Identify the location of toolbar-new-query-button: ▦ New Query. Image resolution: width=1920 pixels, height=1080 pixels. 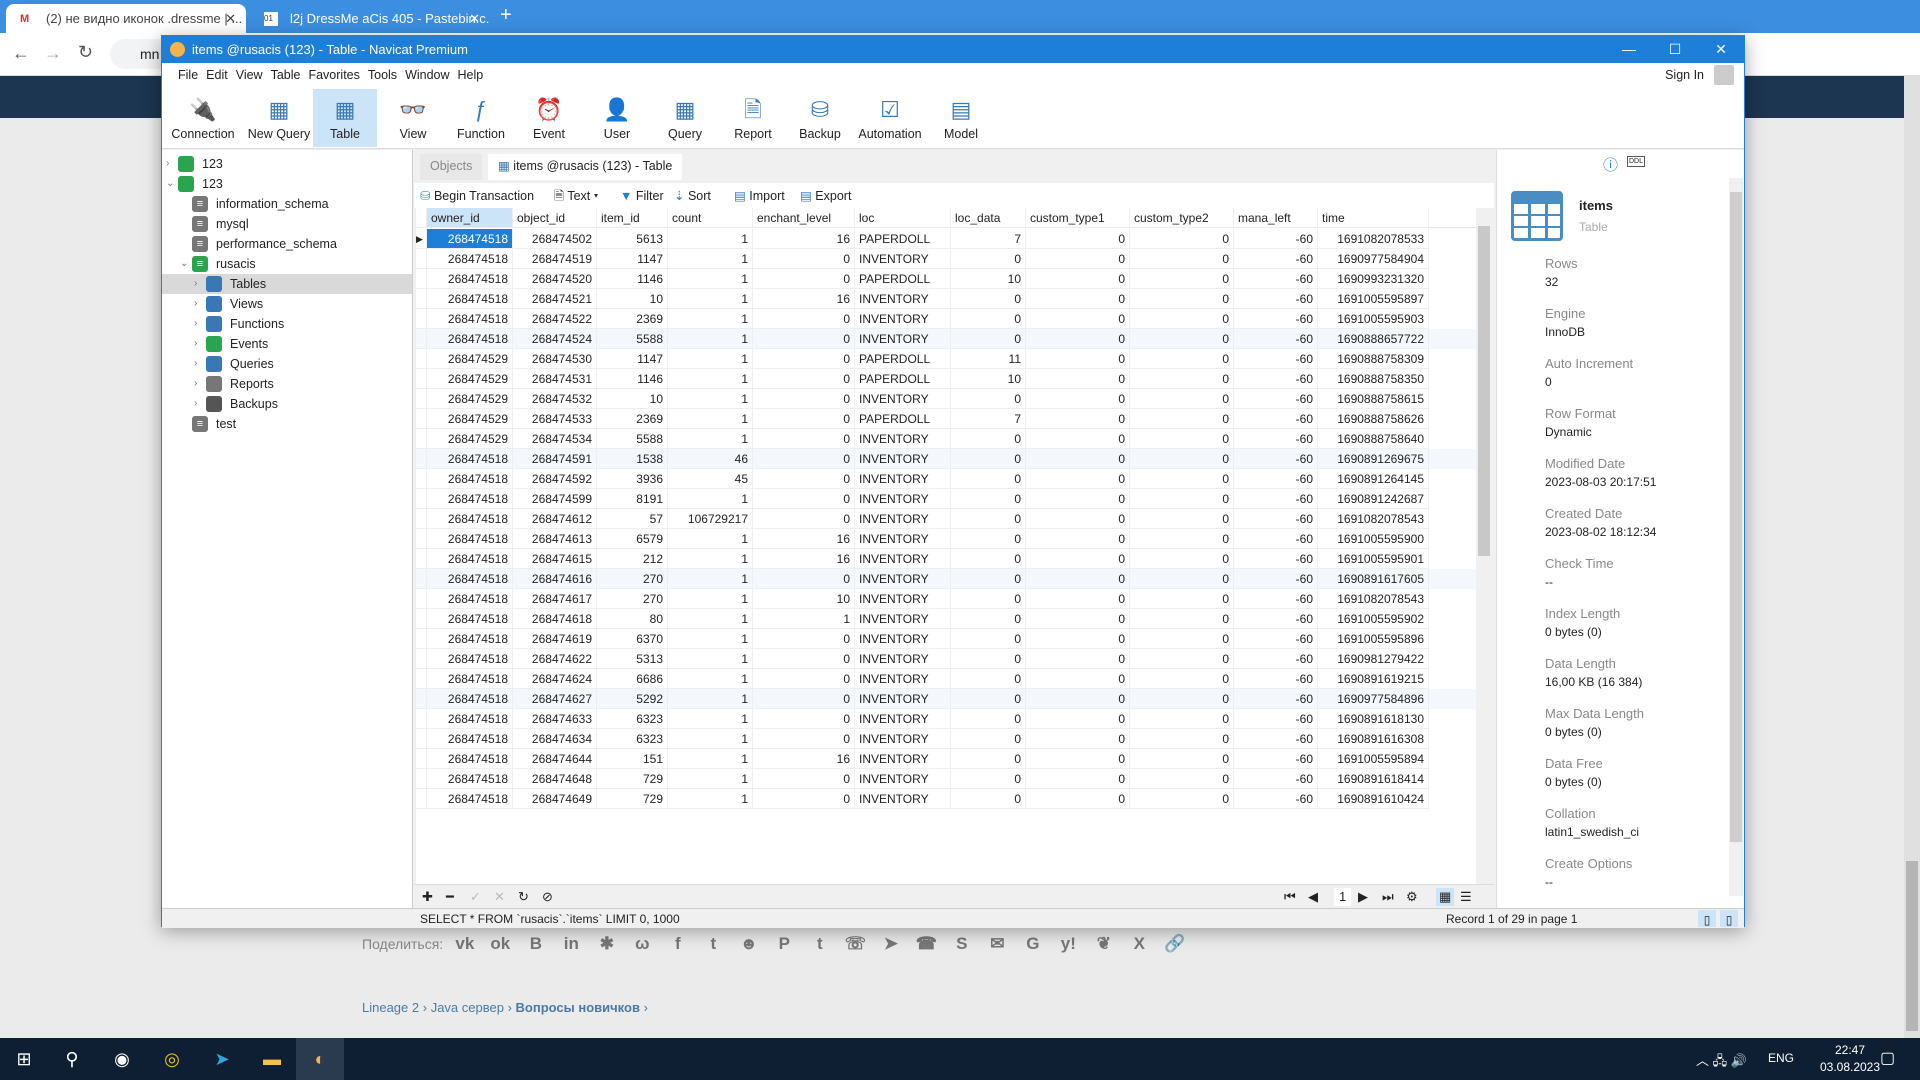
(279, 118).